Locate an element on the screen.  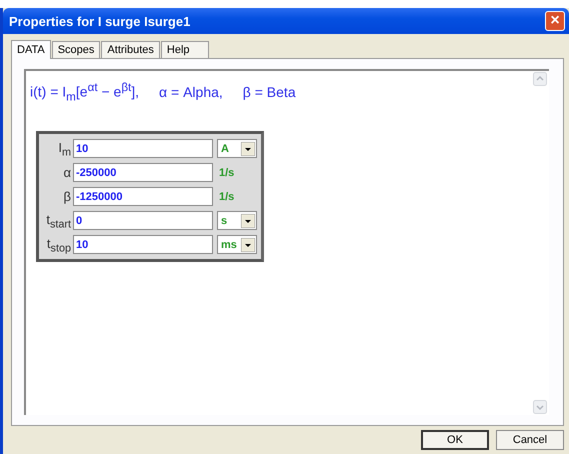
tab: DATA is located at coordinates (31, 49).